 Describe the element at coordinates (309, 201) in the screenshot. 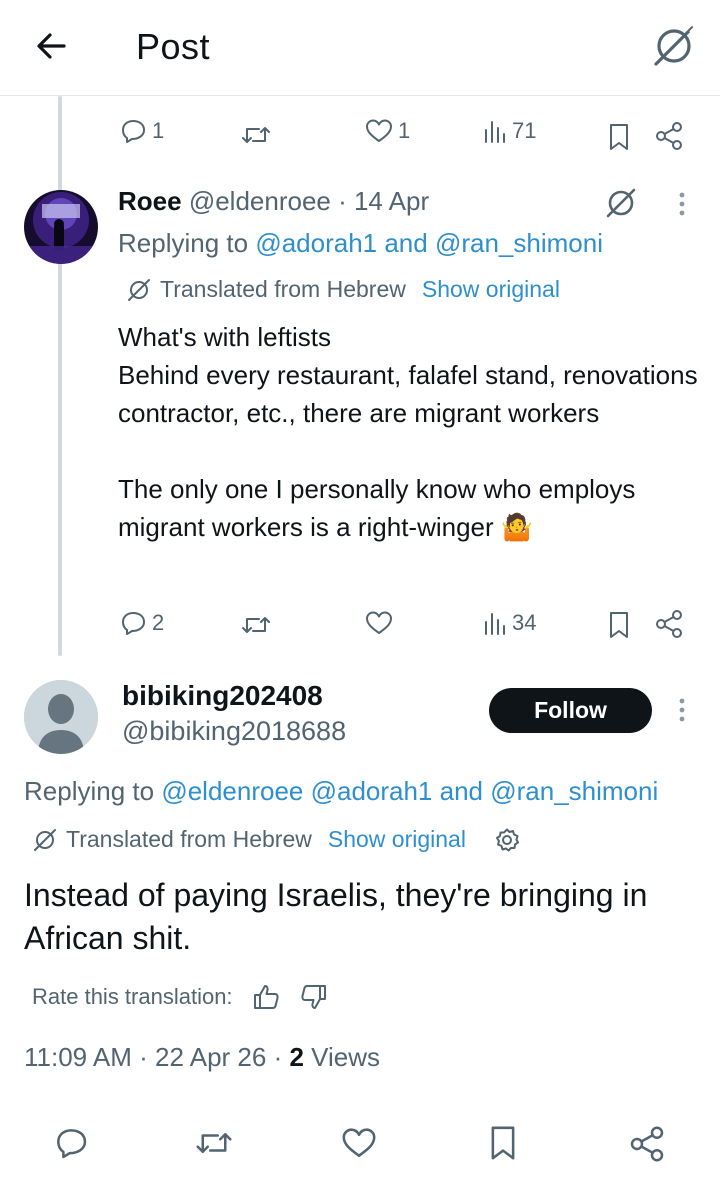

I see `author-handle-time: @eldenroee · 14 Apr` at that location.